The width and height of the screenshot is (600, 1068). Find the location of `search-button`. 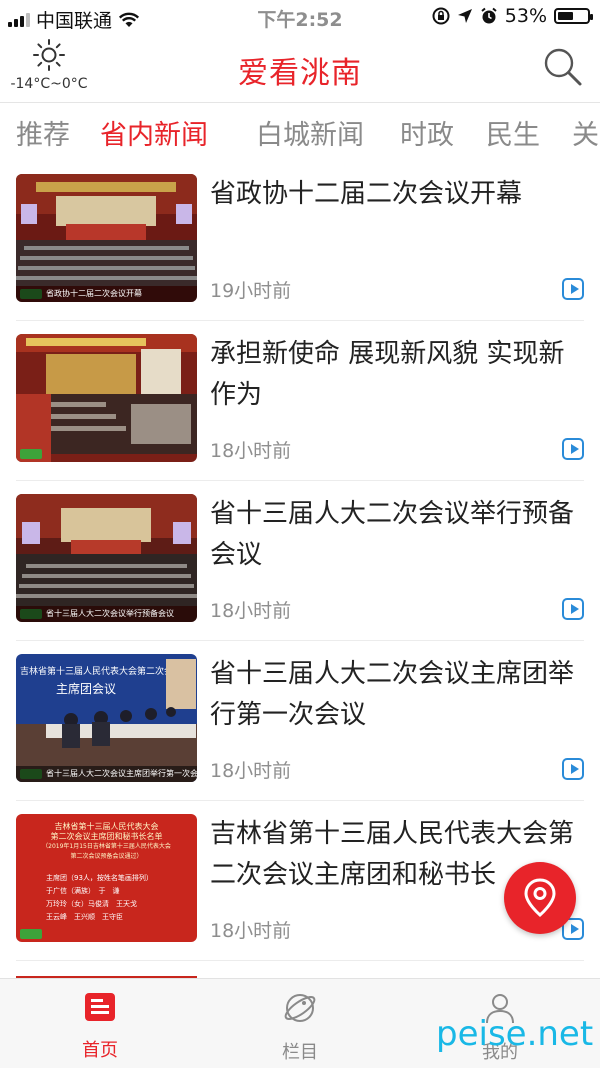

search-button is located at coordinates (563, 69).